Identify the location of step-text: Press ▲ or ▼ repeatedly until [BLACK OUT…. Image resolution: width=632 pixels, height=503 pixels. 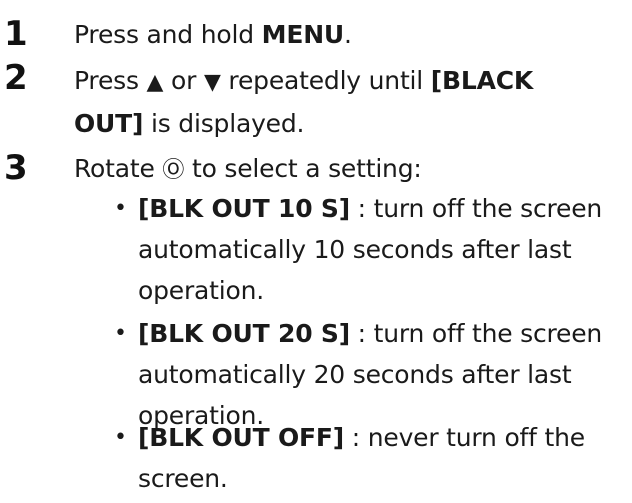
(351, 102).